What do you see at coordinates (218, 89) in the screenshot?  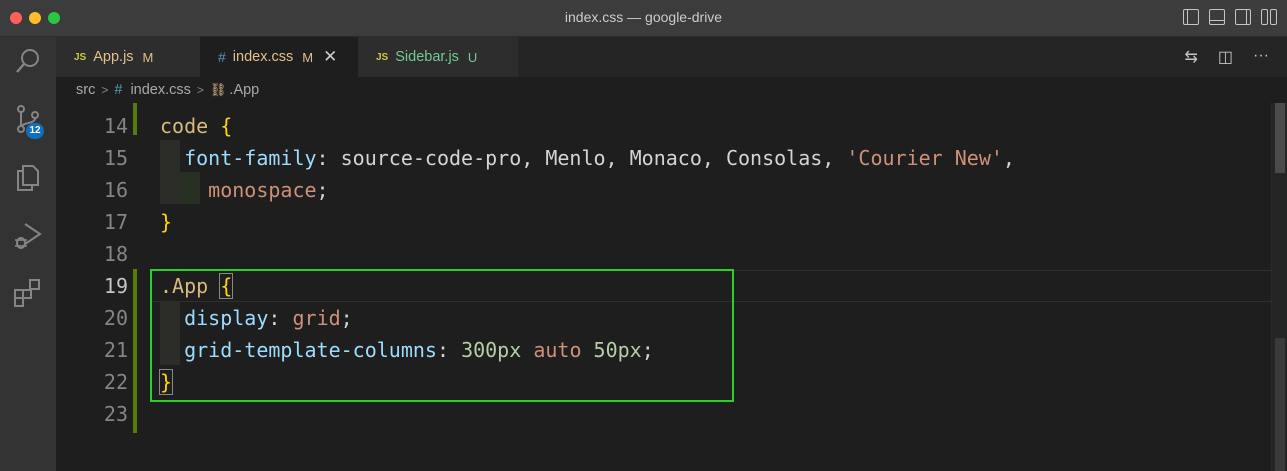 I see `selector-symbol-icon: ⛓` at bounding box center [218, 89].